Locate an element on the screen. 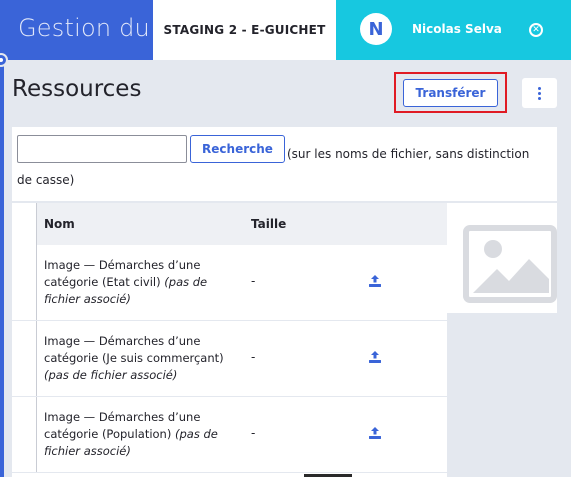  environment-label: STAGING 2 - E-GUICHET is located at coordinates (244, 30).